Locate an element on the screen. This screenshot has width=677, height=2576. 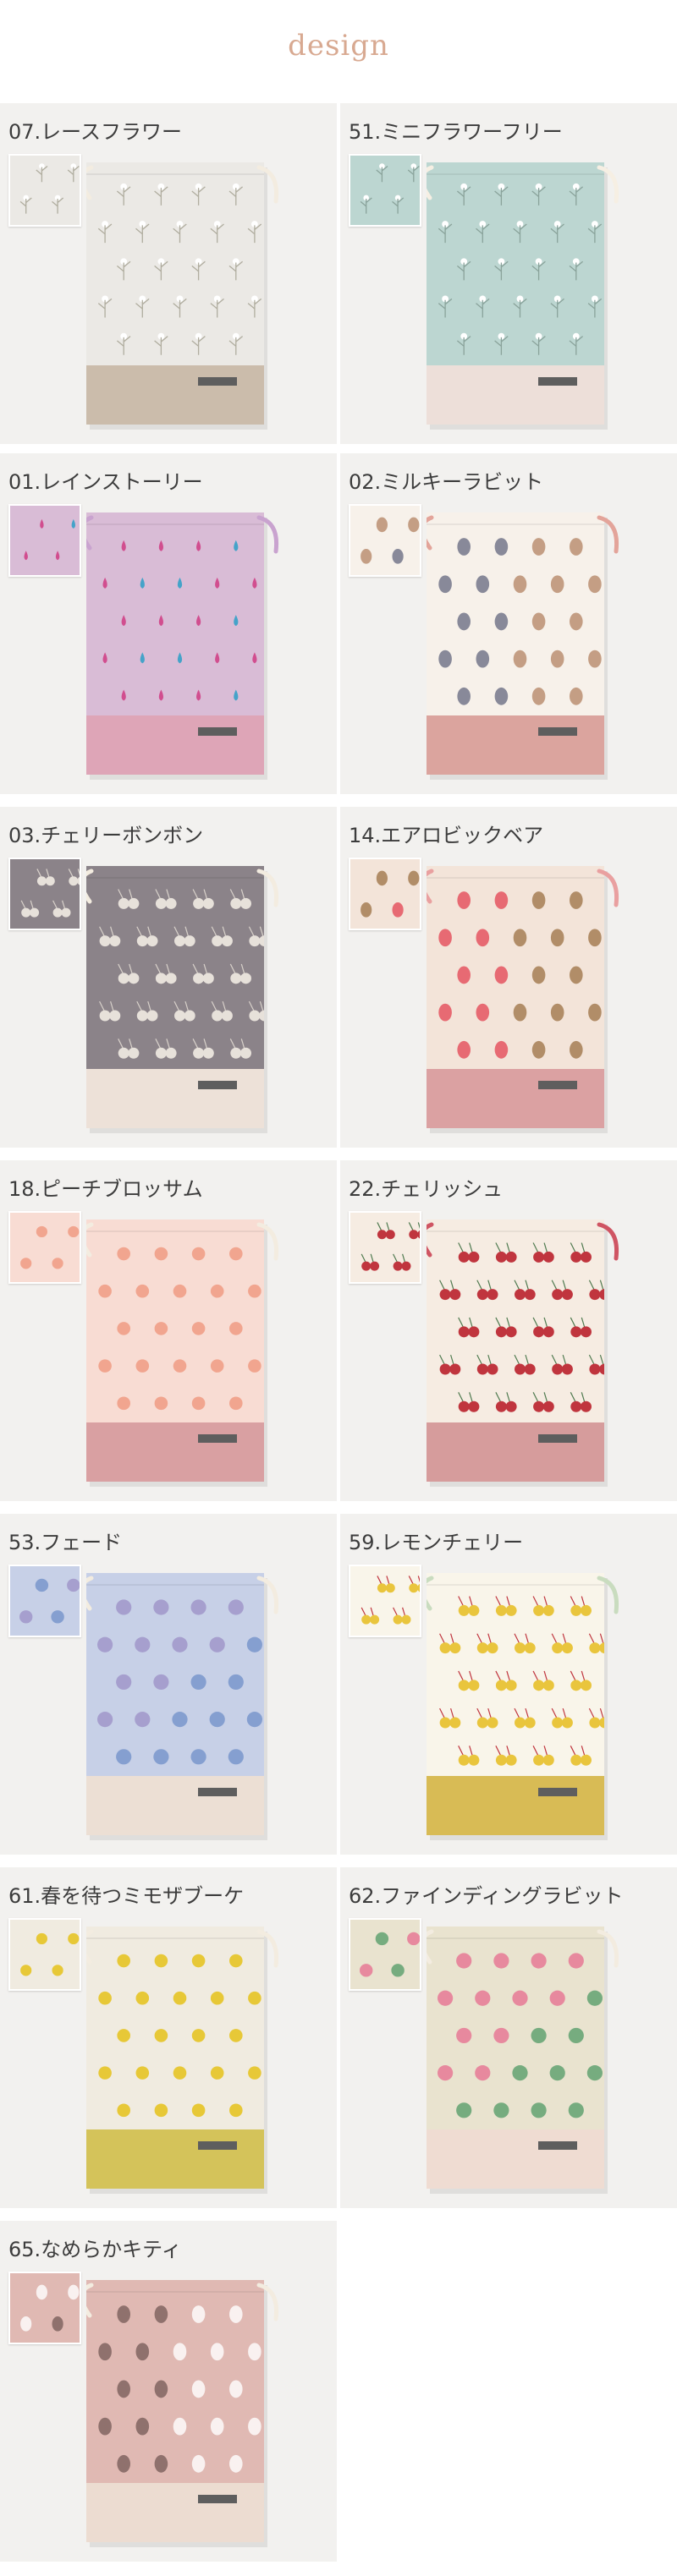
product-name: 18.ピーチブロッサム is located at coordinates (105, 1189).